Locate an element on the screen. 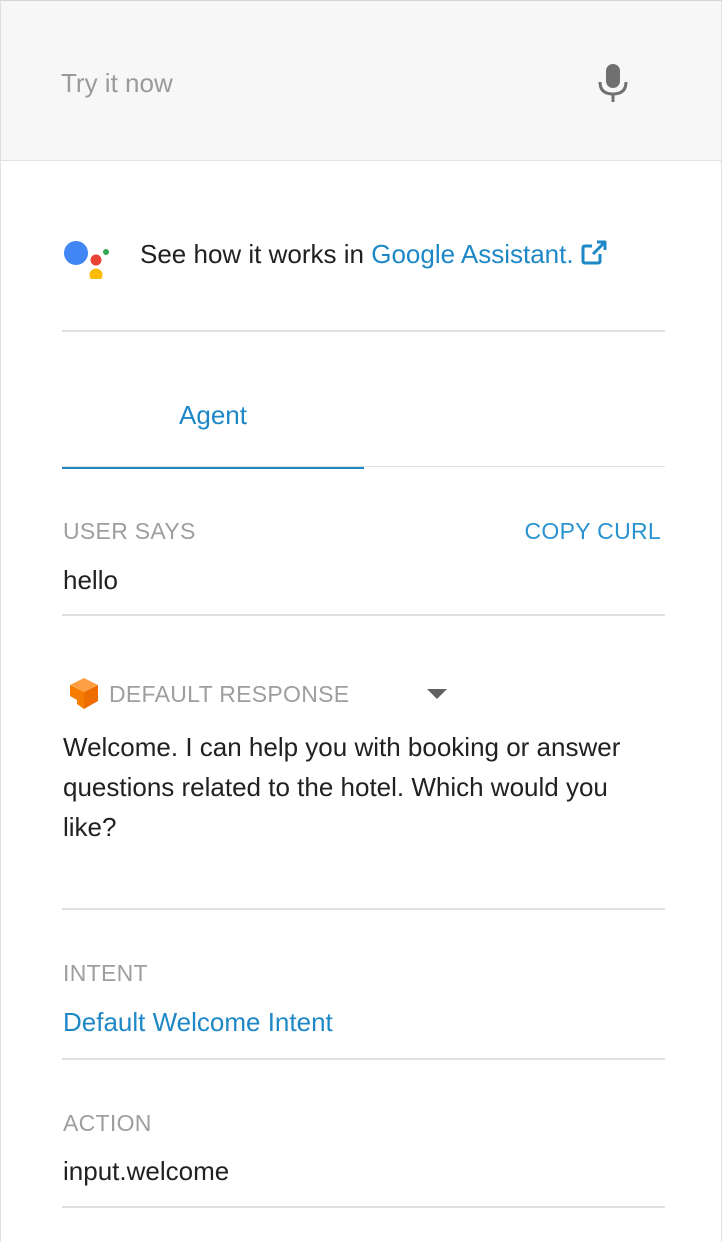 This screenshot has height=1242, width=724. google-assistant-text: See how it works in Google Assistant. is located at coordinates (374, 254).